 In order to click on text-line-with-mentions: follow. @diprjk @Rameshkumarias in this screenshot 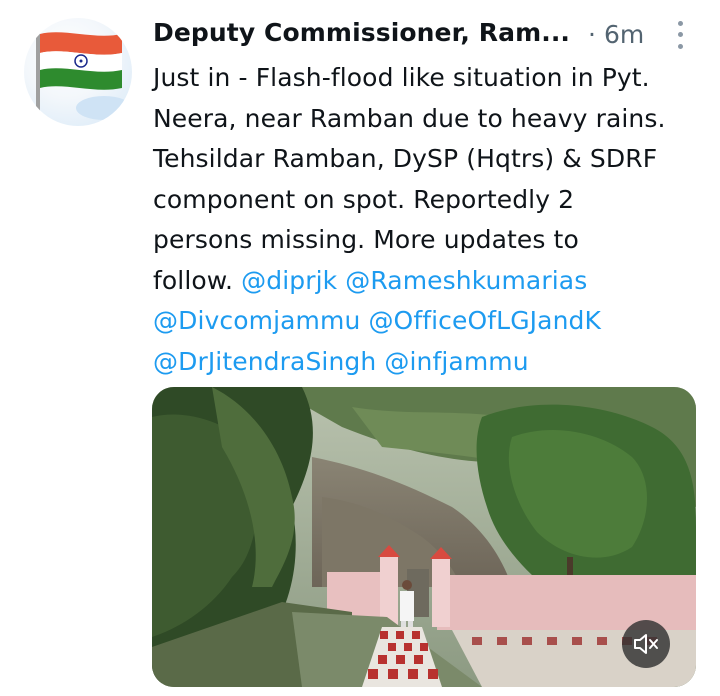, I will do `click(433, 281)`.